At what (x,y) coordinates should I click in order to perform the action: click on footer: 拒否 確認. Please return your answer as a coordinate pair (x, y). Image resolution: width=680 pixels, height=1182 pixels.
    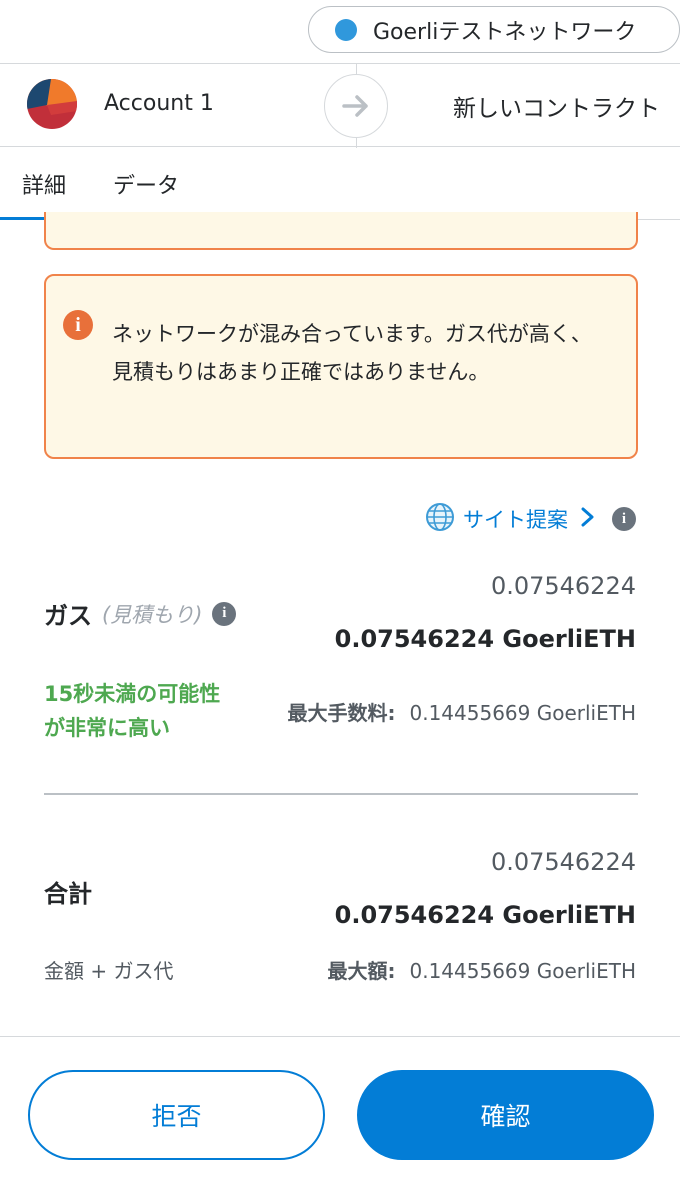
    Looking at the image, I should click on (340, 1109).